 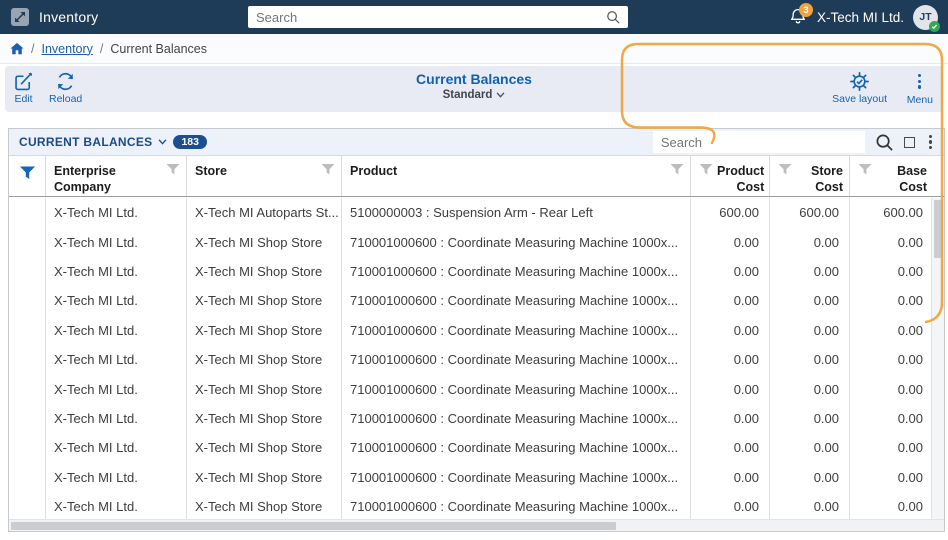 What do you see at coordinates (938, 229) in the screenshot?
I see `vertical-scrollbar-thumb` at bounding box center [938, 229].